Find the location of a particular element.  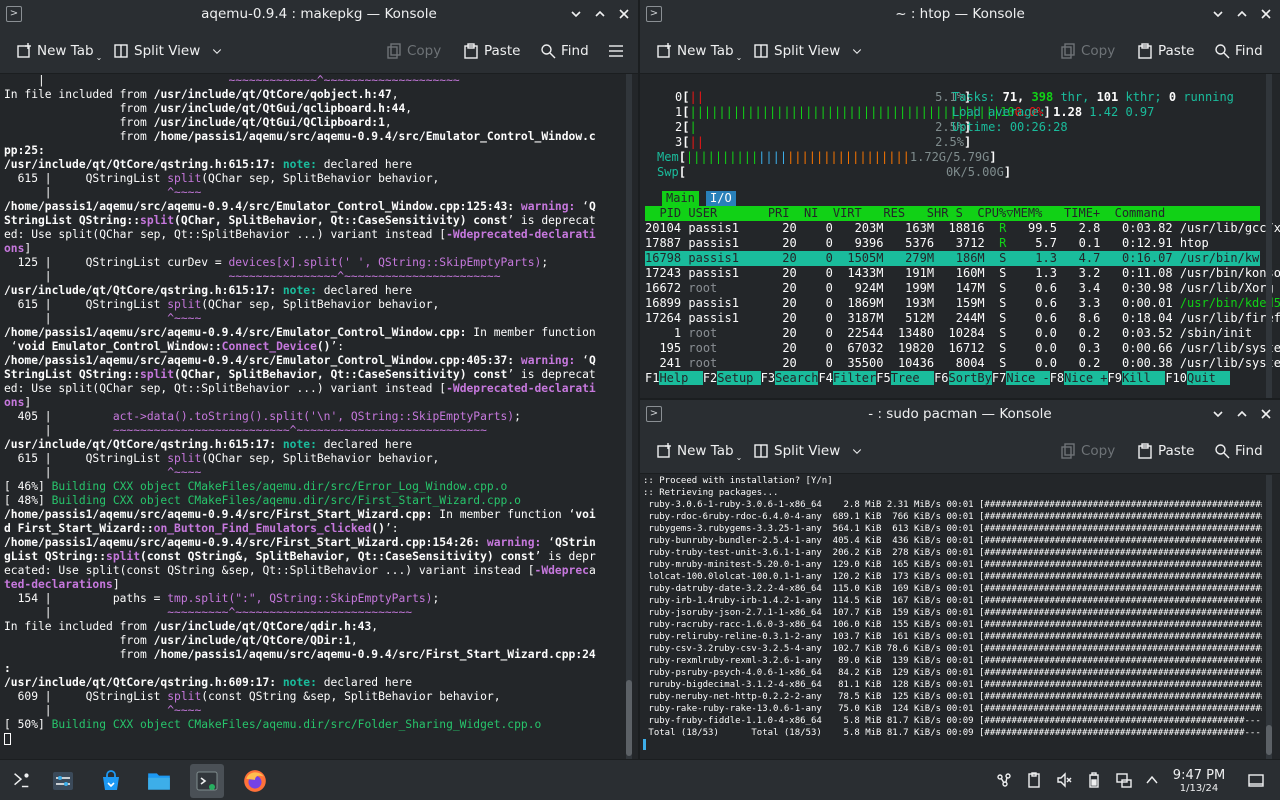

fkey-label: Setup is located at coordinates (739, 378).